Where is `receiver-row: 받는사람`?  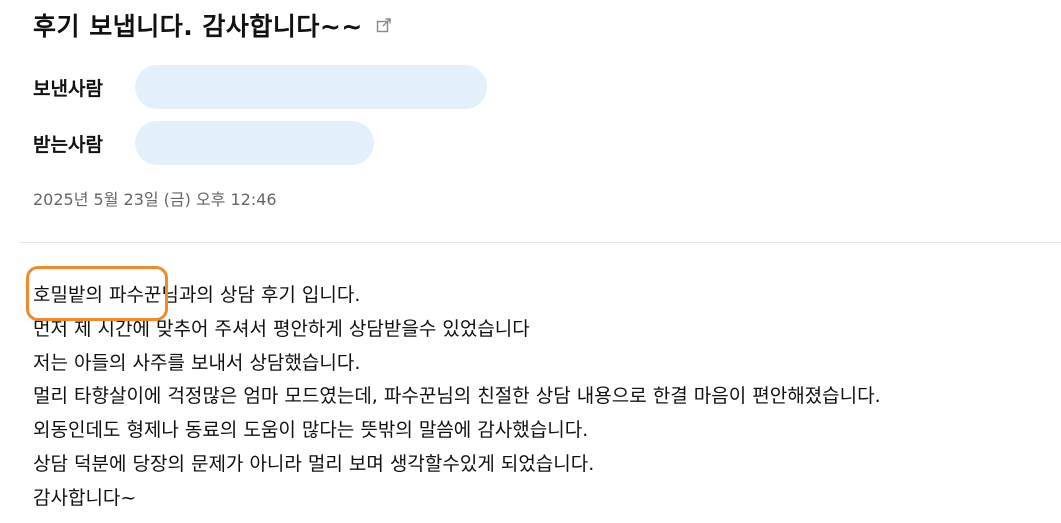
receiver-row: 받는사람 is located at coordinates (203, 143).